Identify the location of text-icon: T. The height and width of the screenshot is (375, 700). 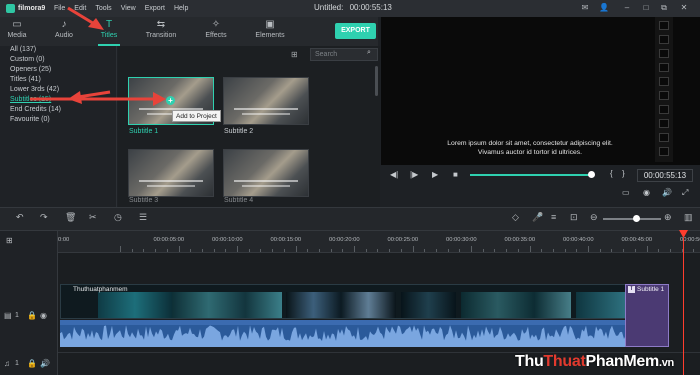
(109, 24).